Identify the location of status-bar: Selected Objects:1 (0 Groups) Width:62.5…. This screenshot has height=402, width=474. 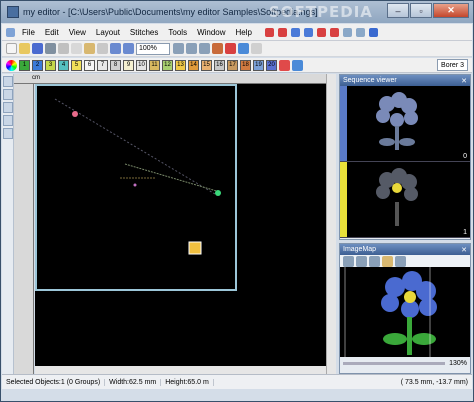
(237, 381).